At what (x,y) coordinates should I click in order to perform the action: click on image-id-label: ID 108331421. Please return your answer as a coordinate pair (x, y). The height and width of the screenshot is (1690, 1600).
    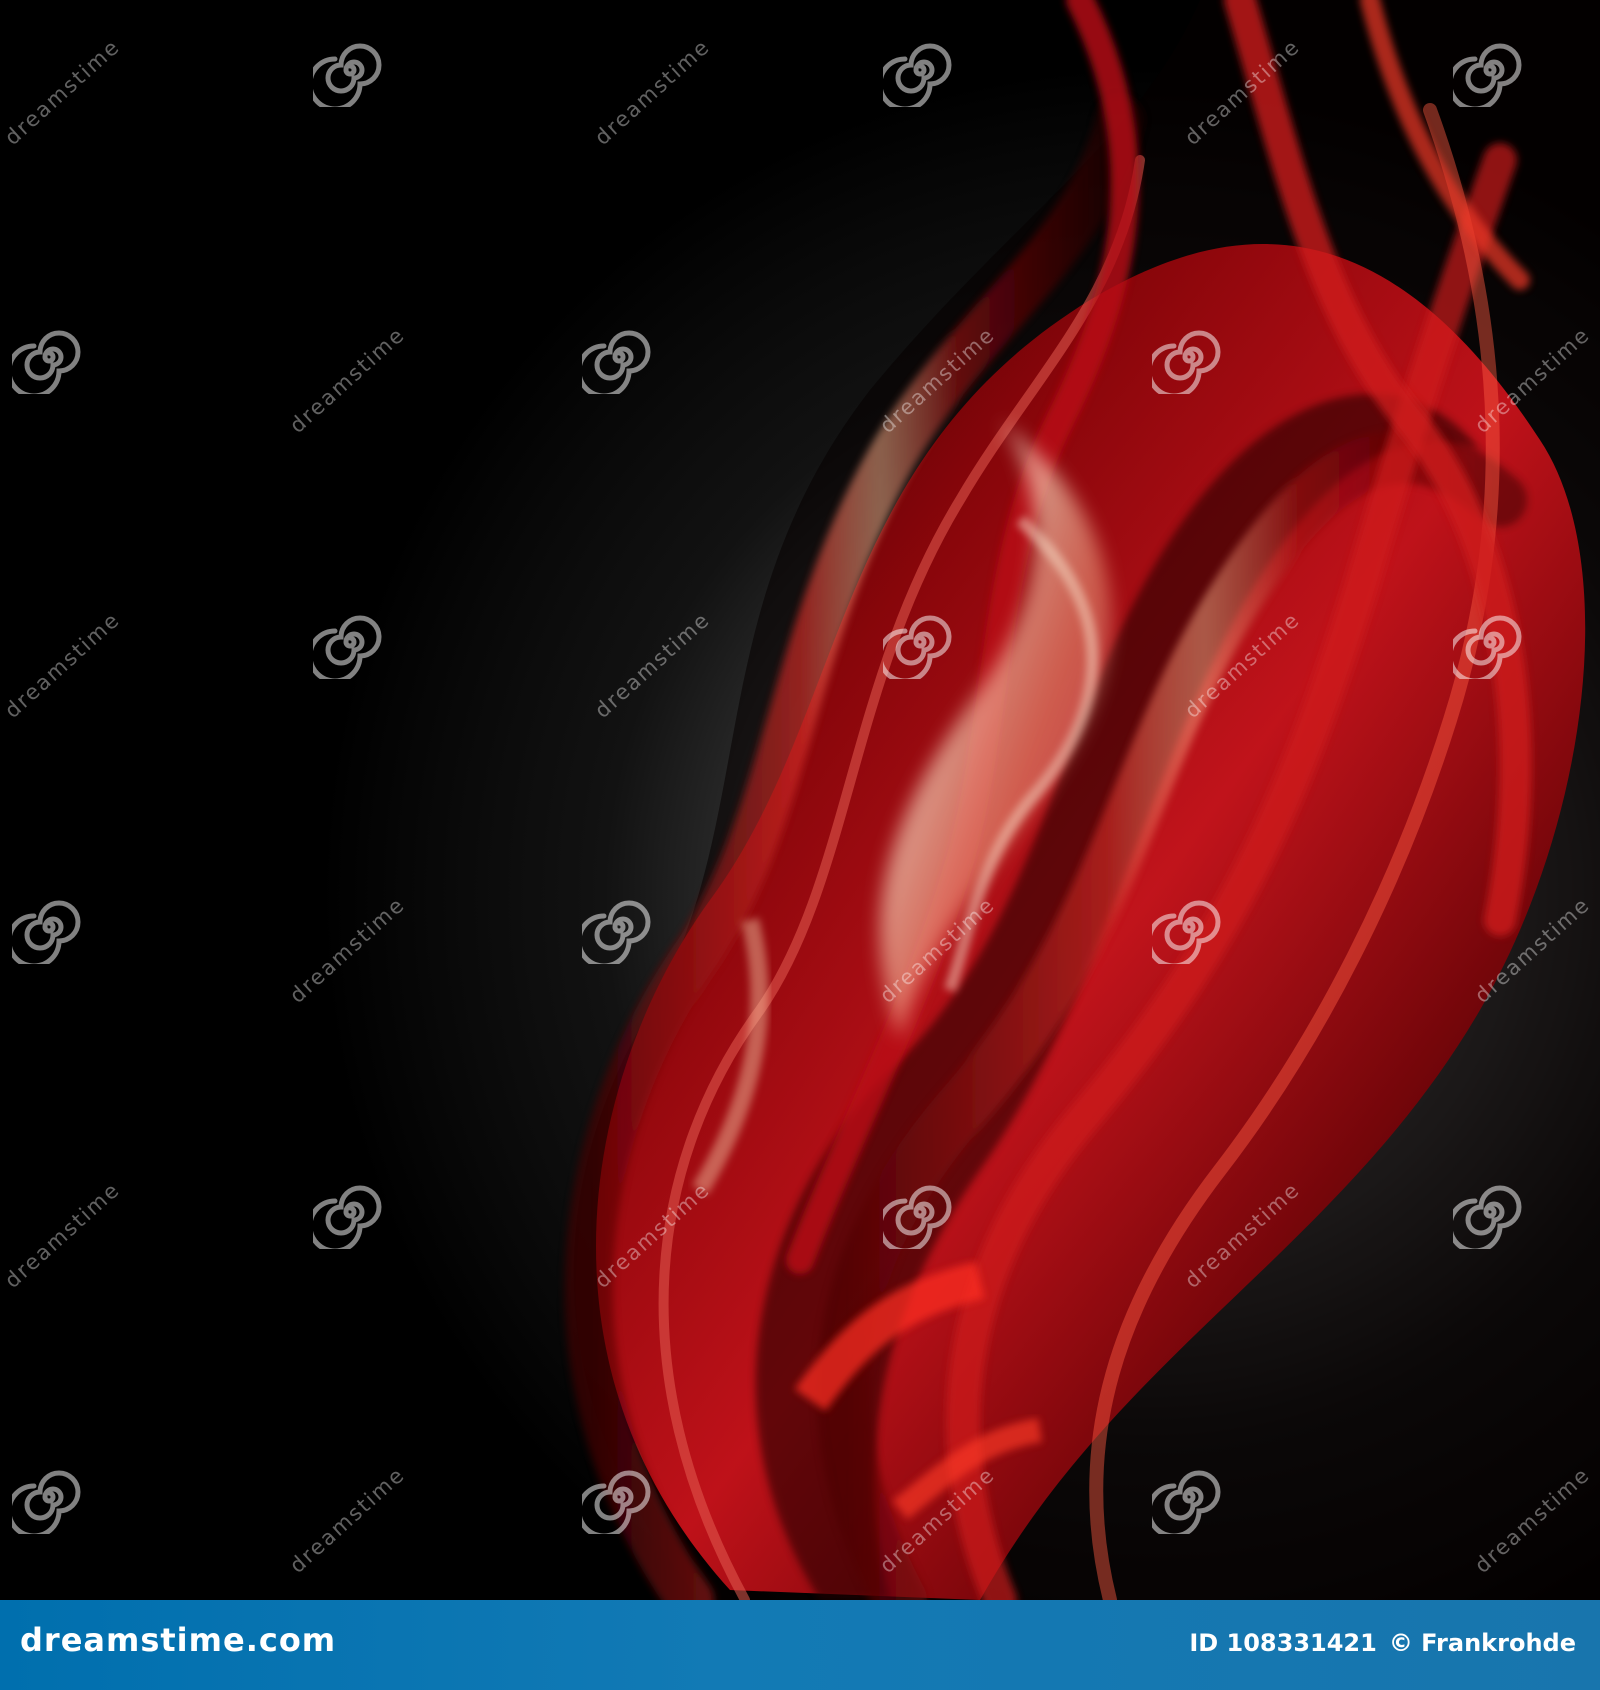
    Looking at the image, I should click on (1283, 1643).